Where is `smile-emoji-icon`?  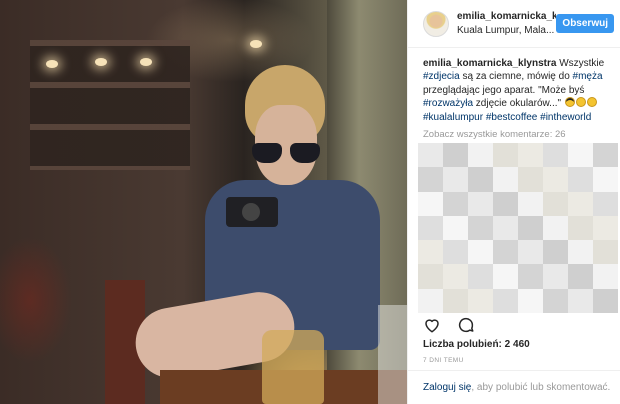 smile-emoji-icon is located at coordinates (591, 102).